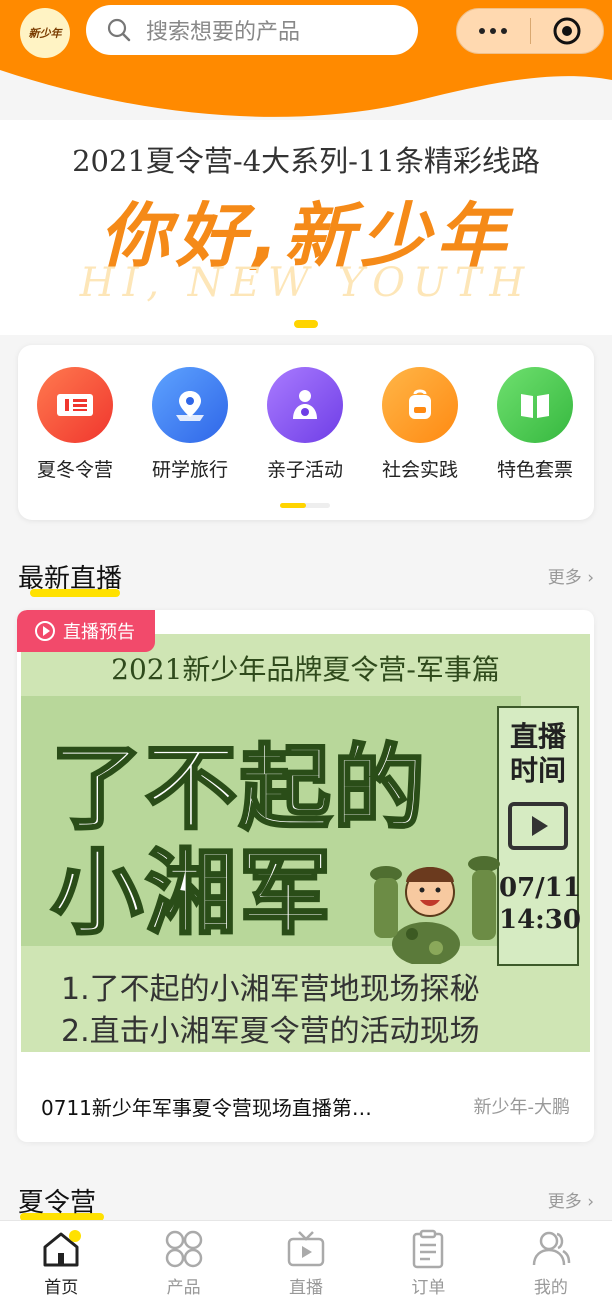 This screenshot has height=1300, width=612. I want to click on map-pin-icon, so click(190, 405).